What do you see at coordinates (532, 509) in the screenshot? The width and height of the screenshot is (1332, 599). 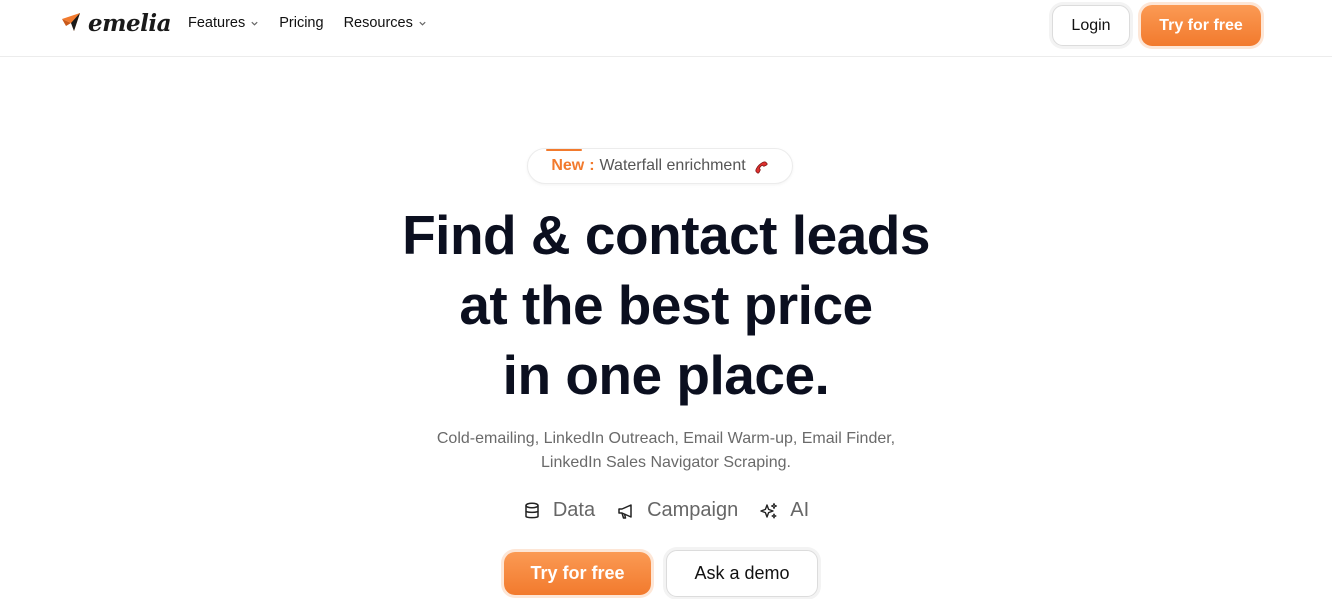 I see `database-icon` at bounding box center [532, 509].